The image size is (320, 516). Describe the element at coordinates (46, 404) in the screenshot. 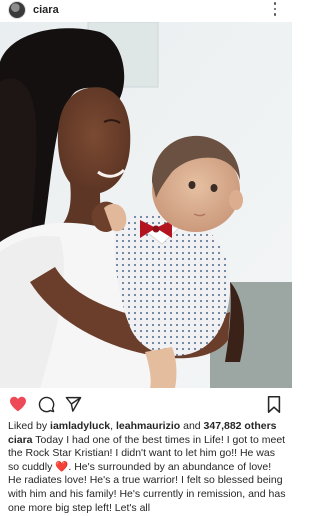

I see `comment-icon` at that location.